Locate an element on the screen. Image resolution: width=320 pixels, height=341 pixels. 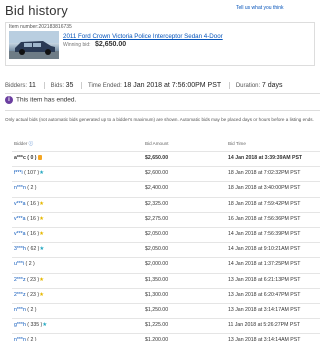
bid-time: 18 Jan 2018 at 7:59:42PM PST is located at coordinates (264, 203).